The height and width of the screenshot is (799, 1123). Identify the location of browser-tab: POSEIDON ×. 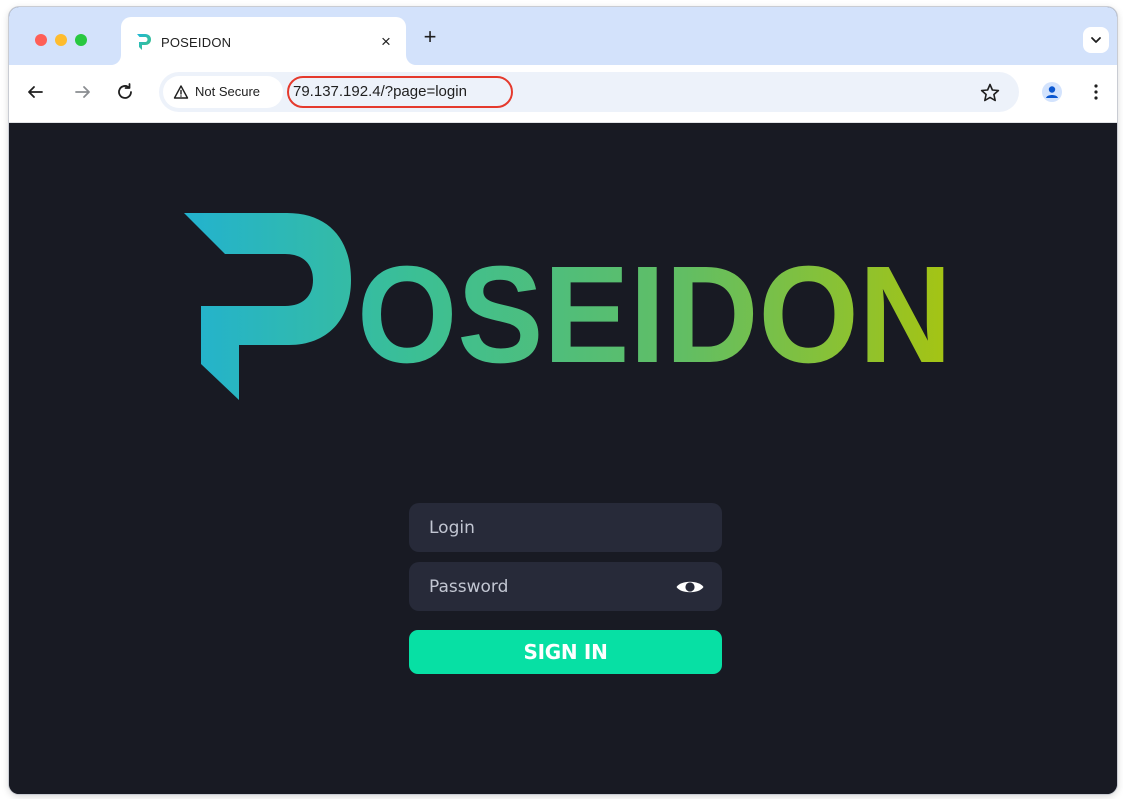
(263, 41).